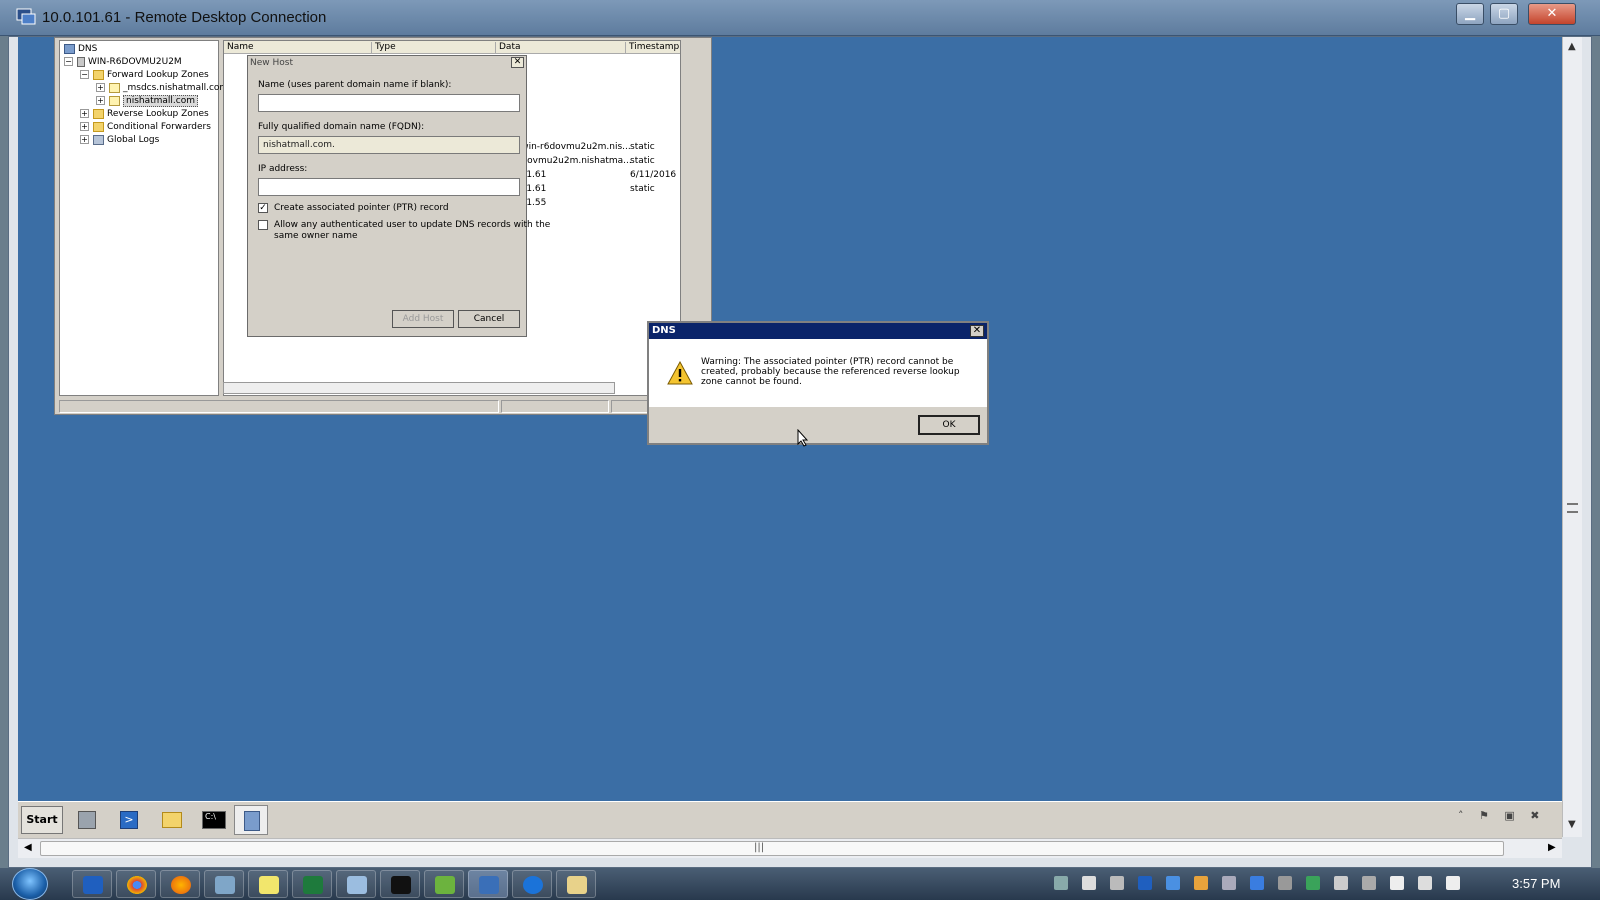 The width and height of the screenshot is (1600, 900). What do you see at coordinates (1145, 883) in the screenshot?
I see `outlook-tray-icon` at bounding box center [1145, 883].